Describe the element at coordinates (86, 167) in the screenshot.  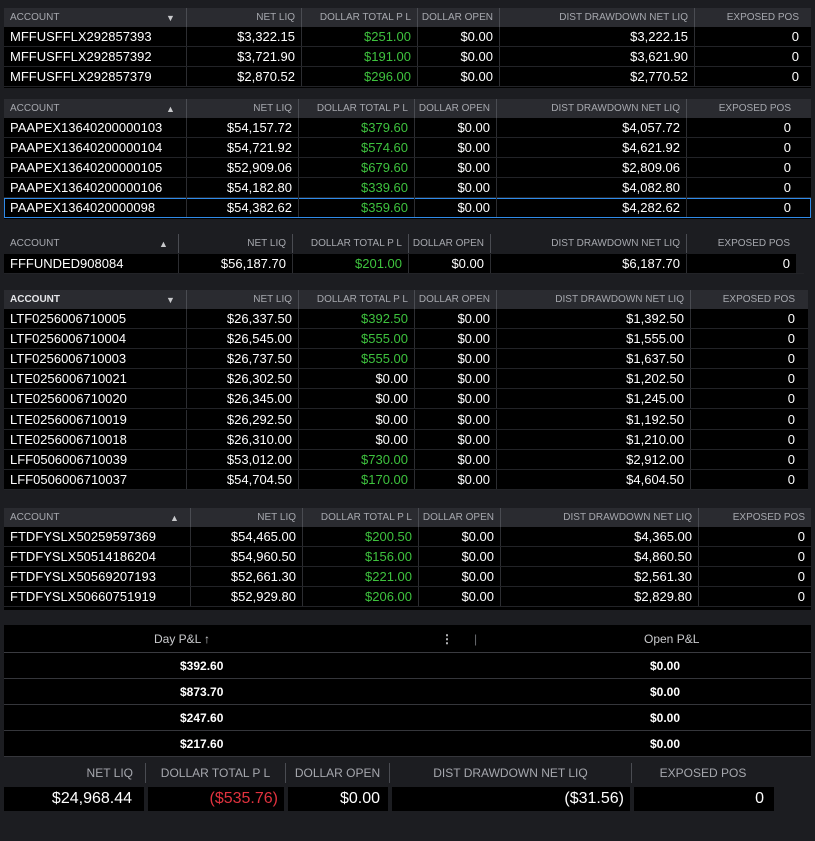
I see `cell-account: PAAPEX13640200000105` at that location.